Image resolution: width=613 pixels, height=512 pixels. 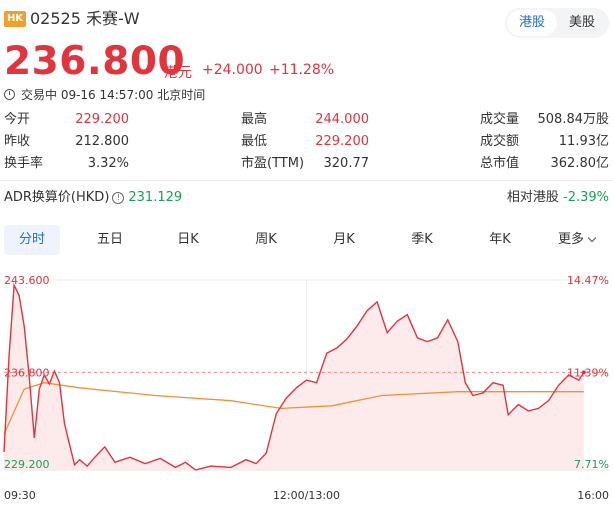 I want to click on adr-price: ADR换算价(HKD) ! 231.129, so click(x=93, y=198).